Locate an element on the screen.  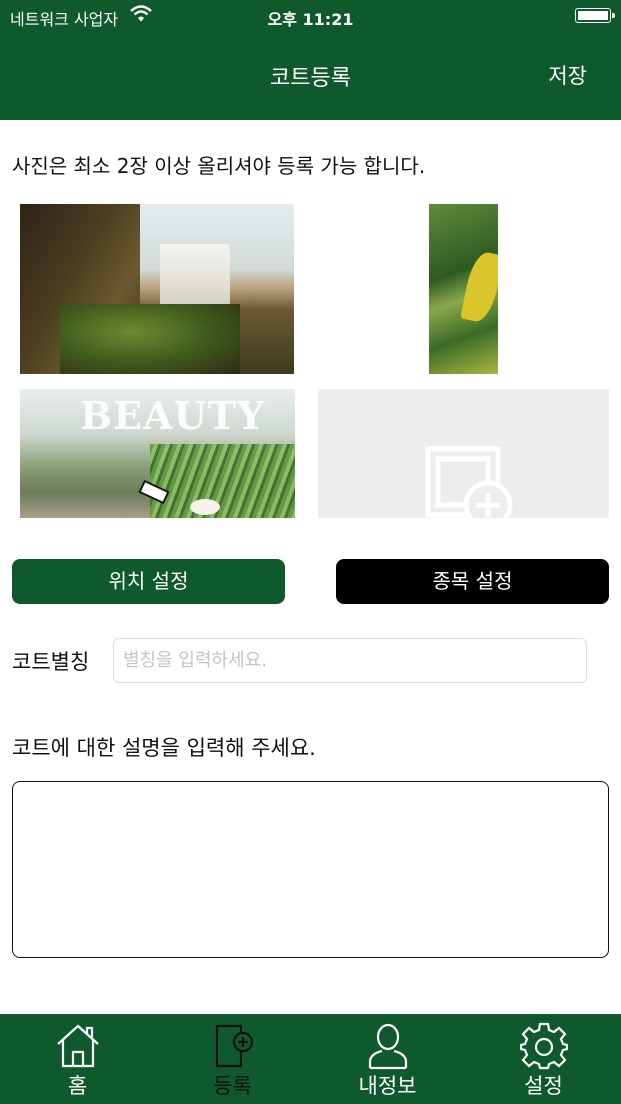
photo-thumbnail-leaves is located at coordinates (463, 289).